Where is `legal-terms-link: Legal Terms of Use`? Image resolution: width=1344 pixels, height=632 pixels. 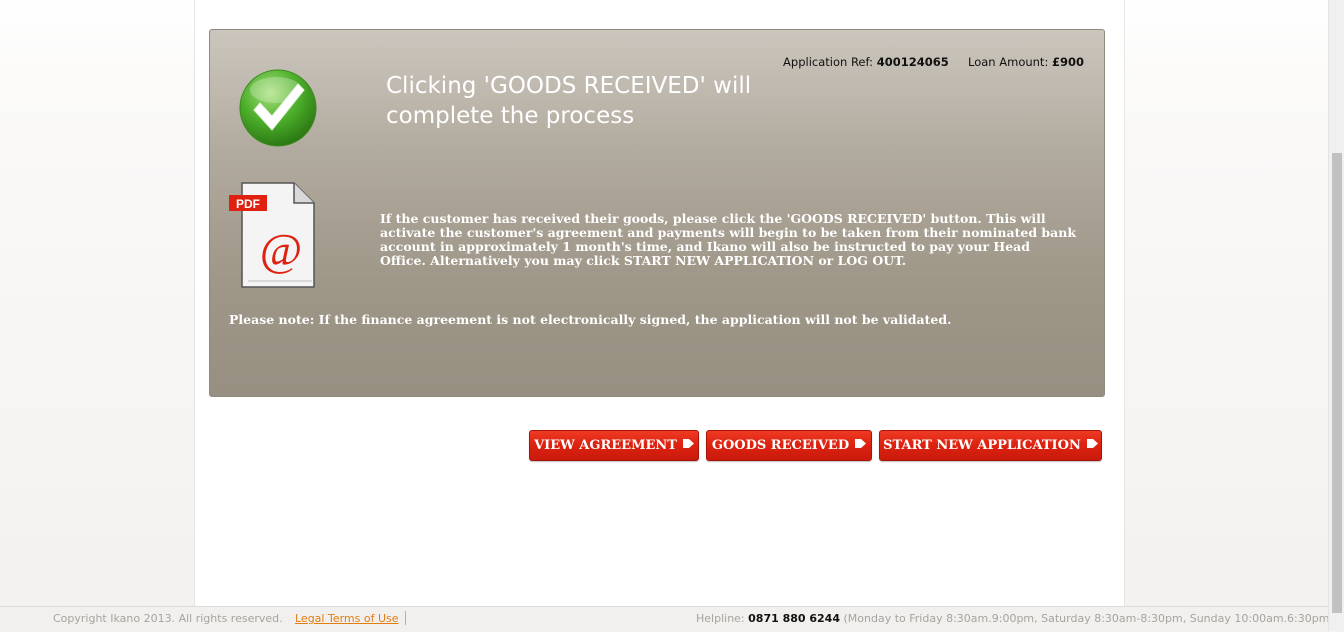
legal-terms-link: Legal Terms of Use is located at coordinates (347, 618).